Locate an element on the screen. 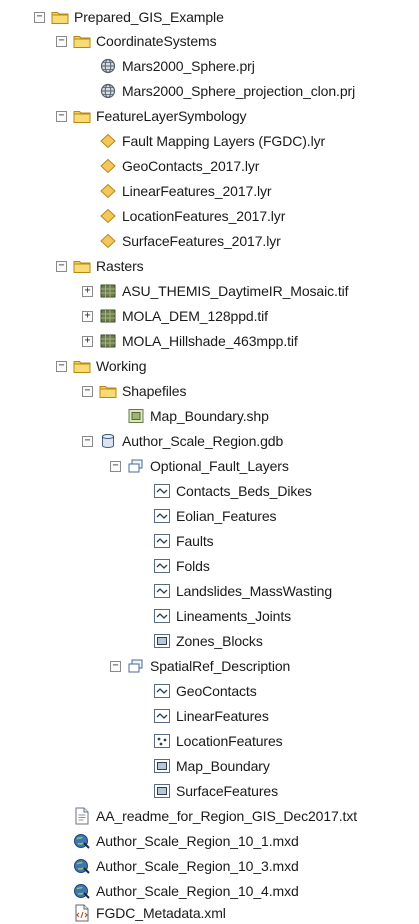  tree-item: Author_Scale_Region_10_1.mxd is located at coordinates (177, 841).